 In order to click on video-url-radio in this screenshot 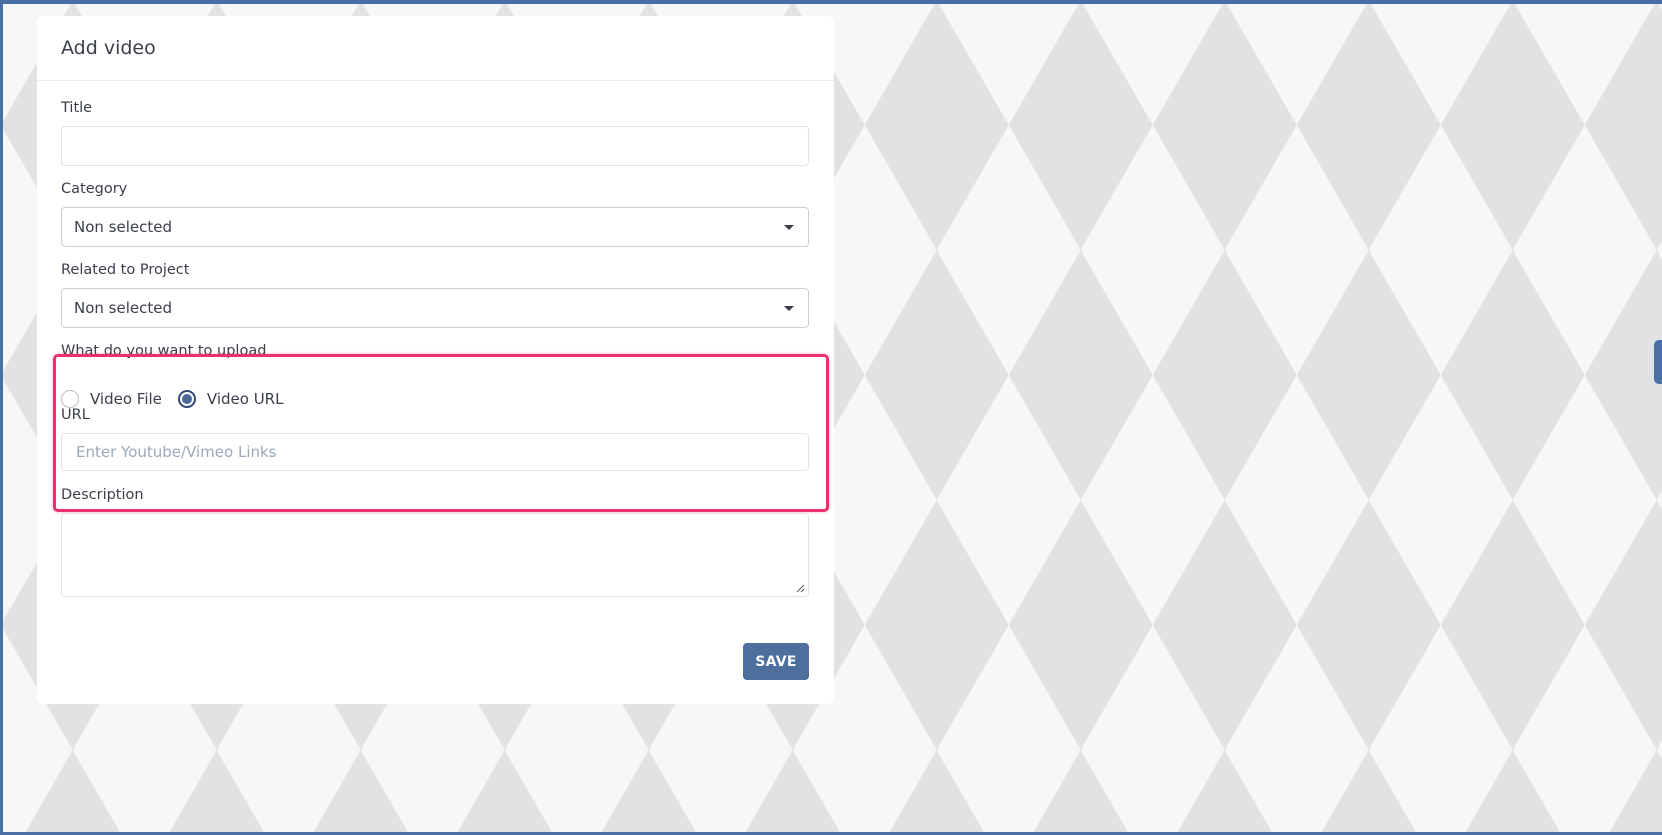, I will do `click(186, 399)`.